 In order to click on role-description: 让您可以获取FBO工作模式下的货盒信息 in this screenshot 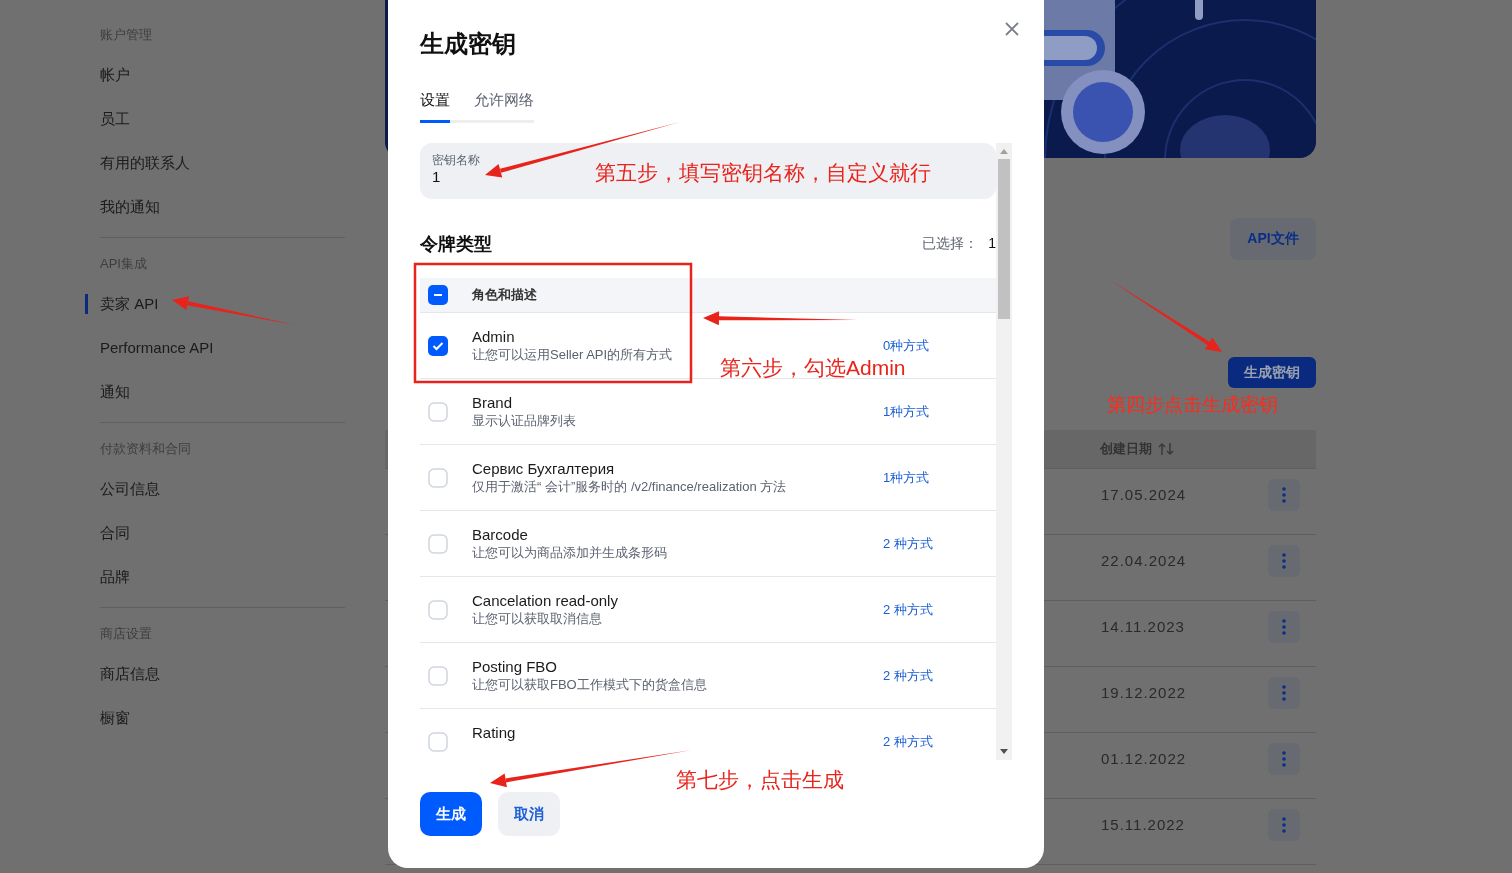, I will do `click(590, 685)`.